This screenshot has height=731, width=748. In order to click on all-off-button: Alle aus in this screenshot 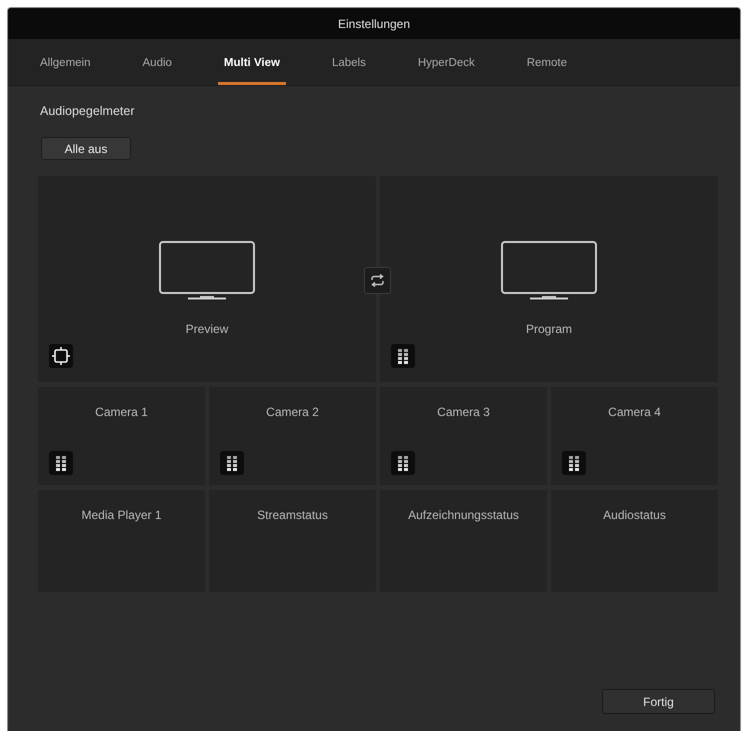, I will do `click(86, 148)`.